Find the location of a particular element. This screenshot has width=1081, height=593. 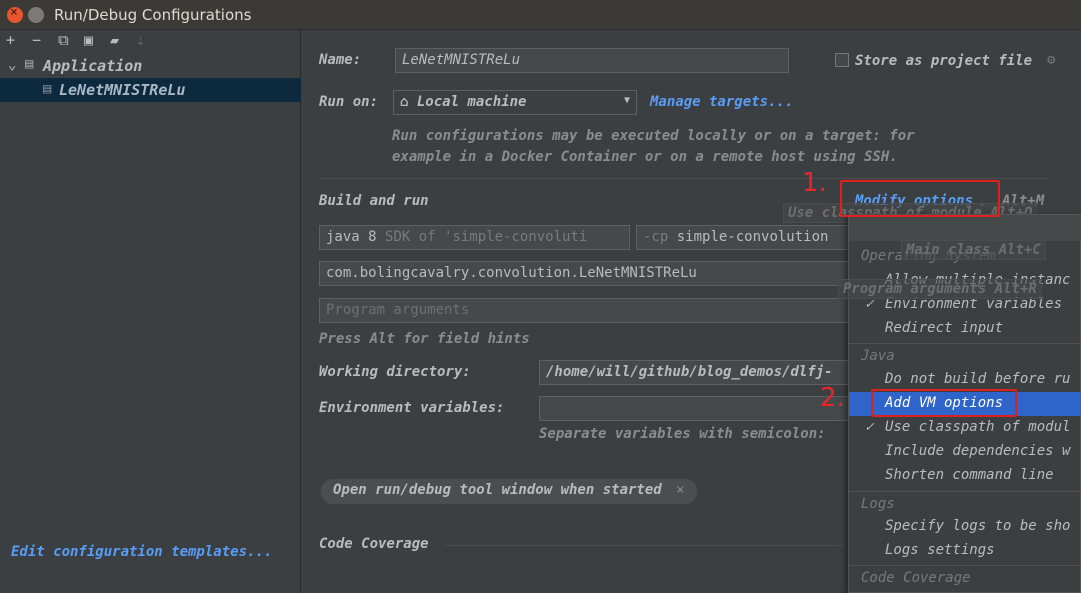

code-coverage-heading: Code Coverage is located at coordinates (374, 544).